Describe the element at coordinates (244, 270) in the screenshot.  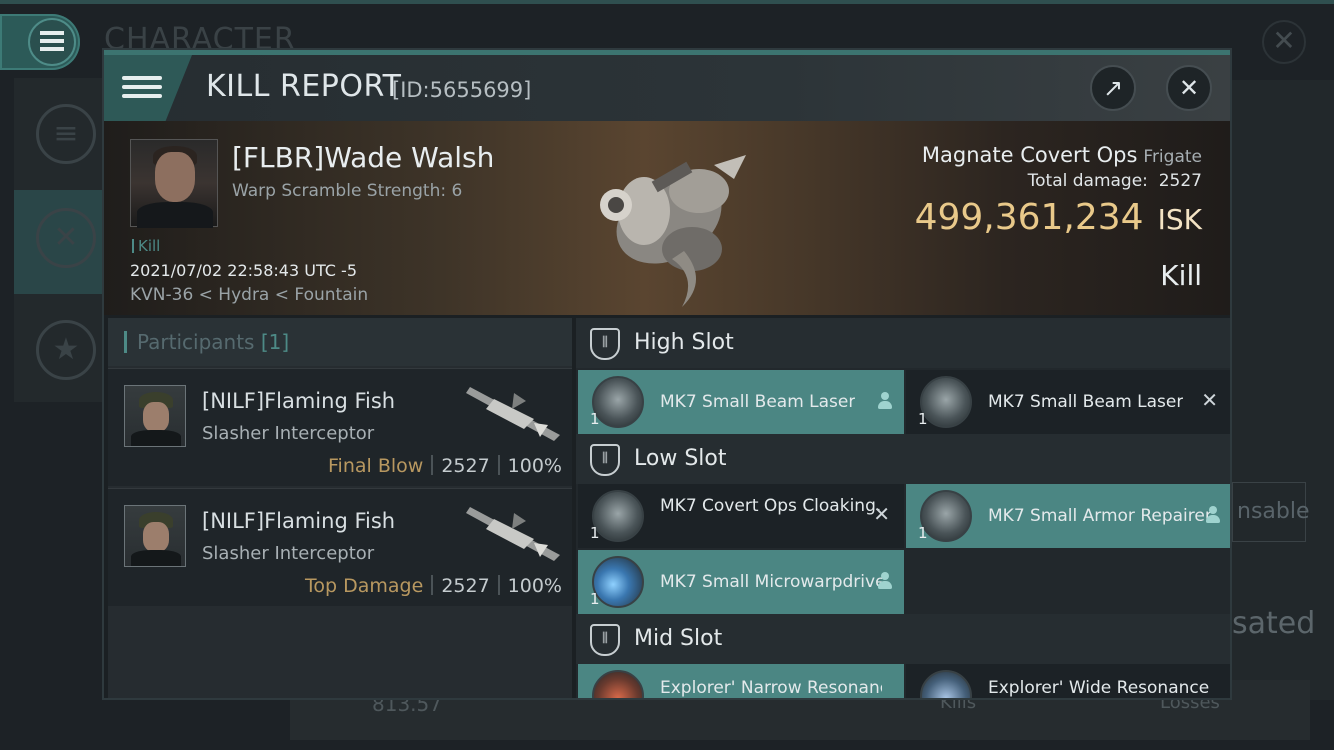
I see `kill-datetime: 2021/07/02 22:58:43 UTC -5` at that location.